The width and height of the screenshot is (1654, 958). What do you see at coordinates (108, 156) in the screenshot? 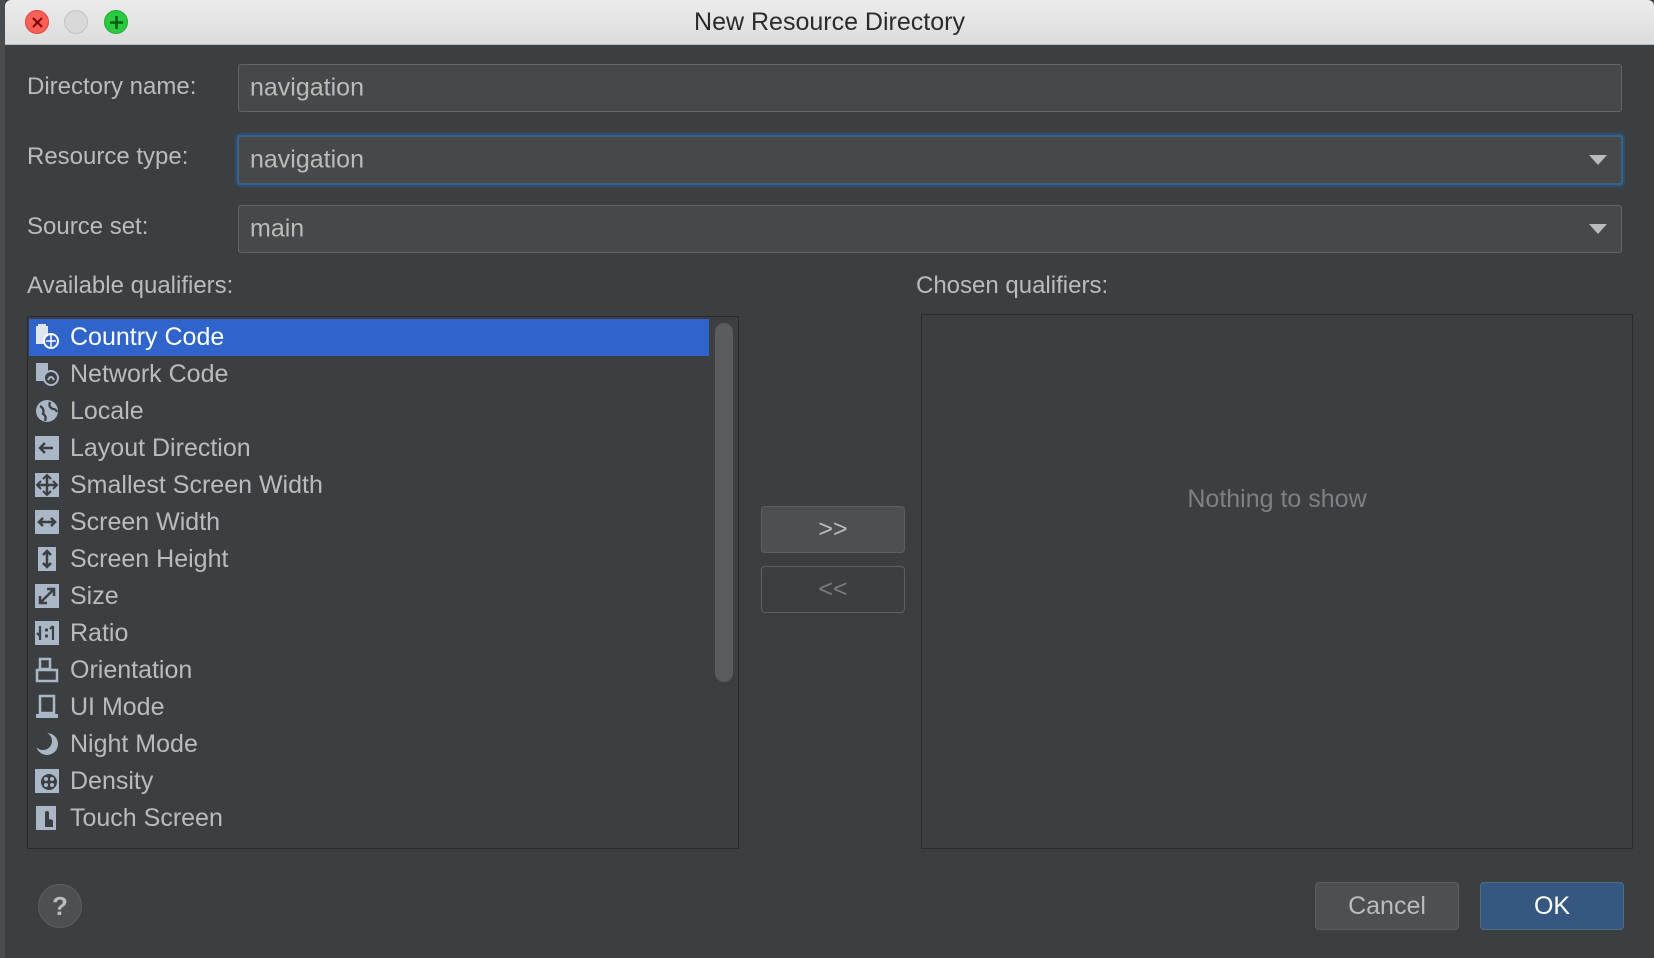
I see `resource-type-label: Resource type:` at bounding box center [108, 156].